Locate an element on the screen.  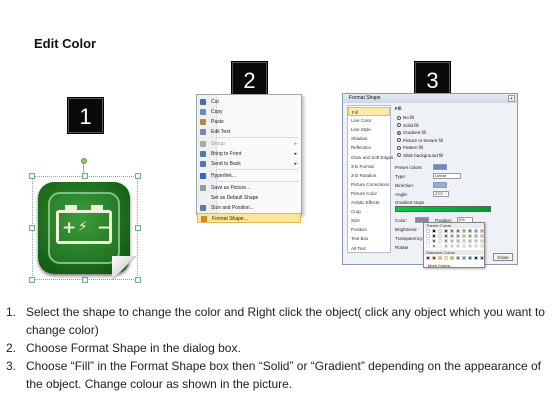
category-item: Position is located at coordinates (369, 229).